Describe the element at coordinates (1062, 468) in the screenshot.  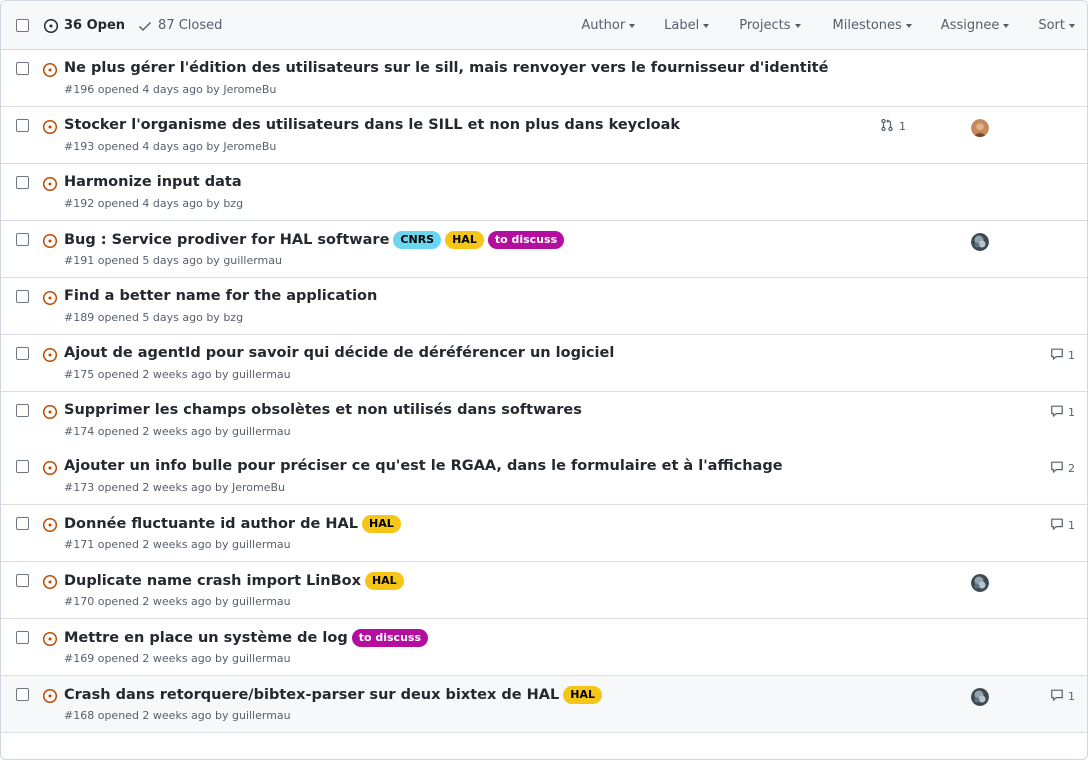
I see `issue-comments-link: 2` at that location.